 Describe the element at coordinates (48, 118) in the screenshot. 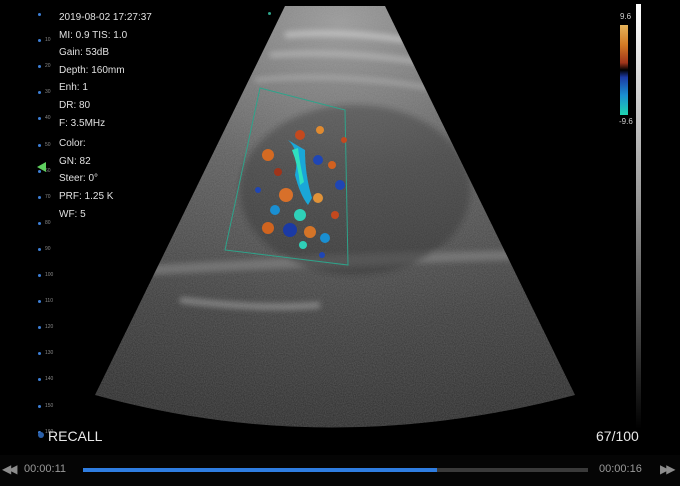

I see `depth-tick-label: 40` at that location.